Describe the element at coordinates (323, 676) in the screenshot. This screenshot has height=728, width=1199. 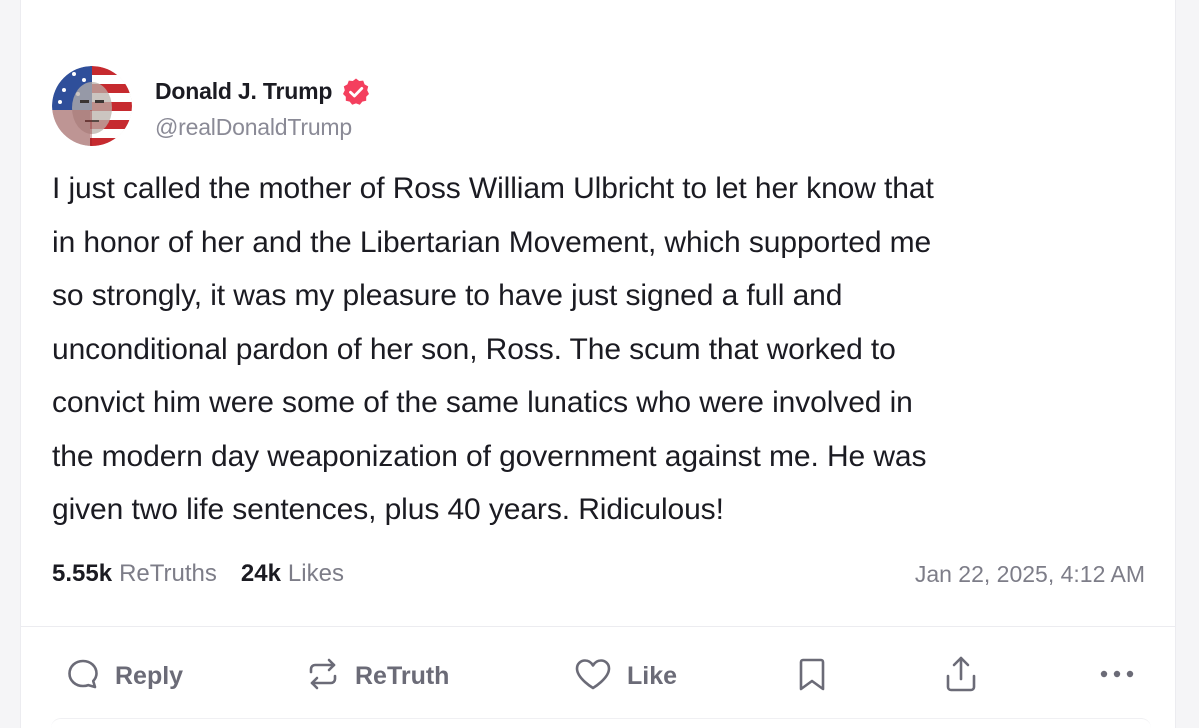
I see `retruth-icon` at that location.